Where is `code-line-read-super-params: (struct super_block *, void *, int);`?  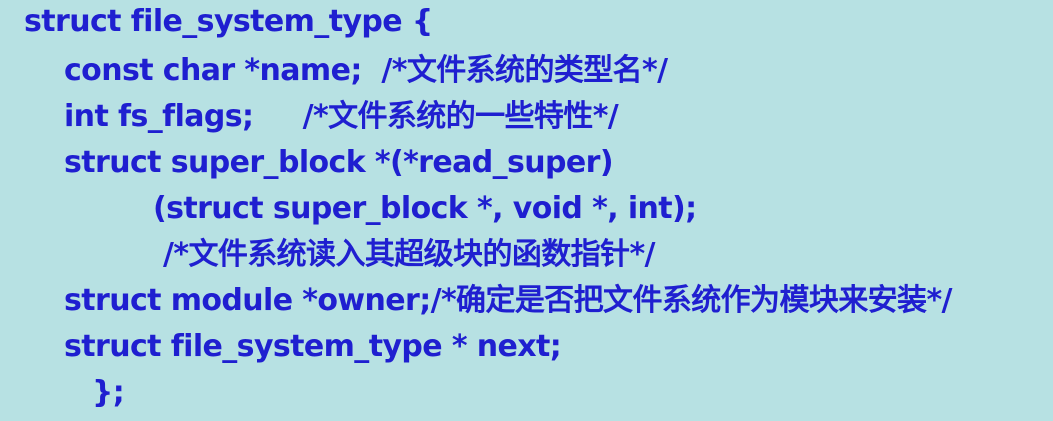 code-line-read-super-params: (struct super_block *, void *, int); is located at coordinates (425, 208).